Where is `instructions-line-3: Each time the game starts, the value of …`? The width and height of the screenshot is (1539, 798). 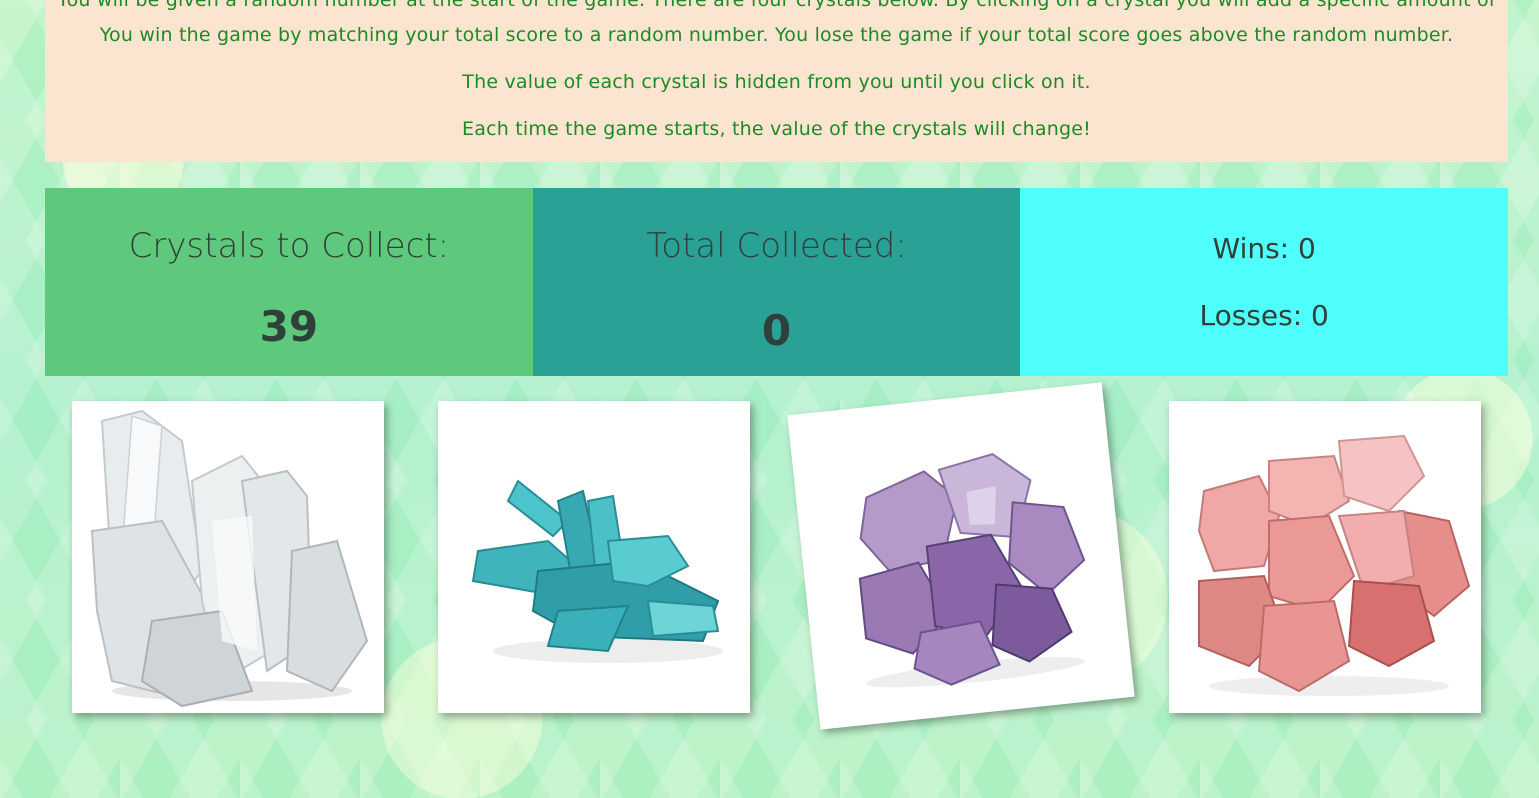 instructions-line-3: Each time the game starts, the value of … is located at coordinates (776, 129).